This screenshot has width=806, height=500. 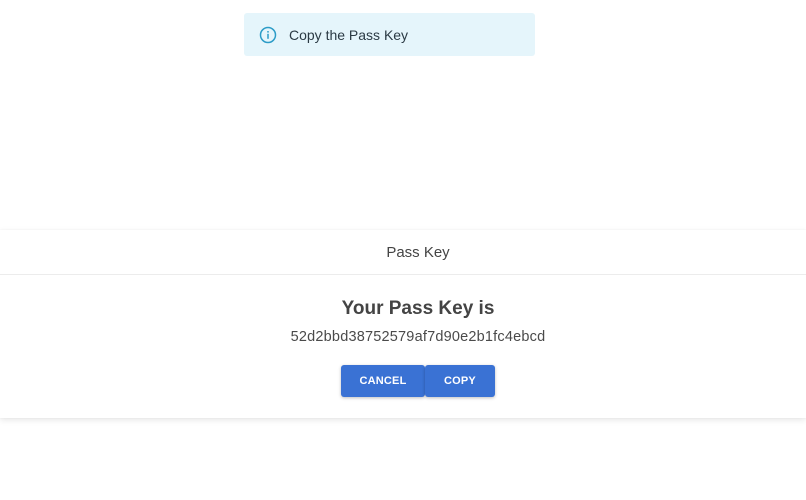 What do you see at coordinates (460, 381) in the screenshot?
I see `copy-button: COPY` at bounding box center [460, 381].